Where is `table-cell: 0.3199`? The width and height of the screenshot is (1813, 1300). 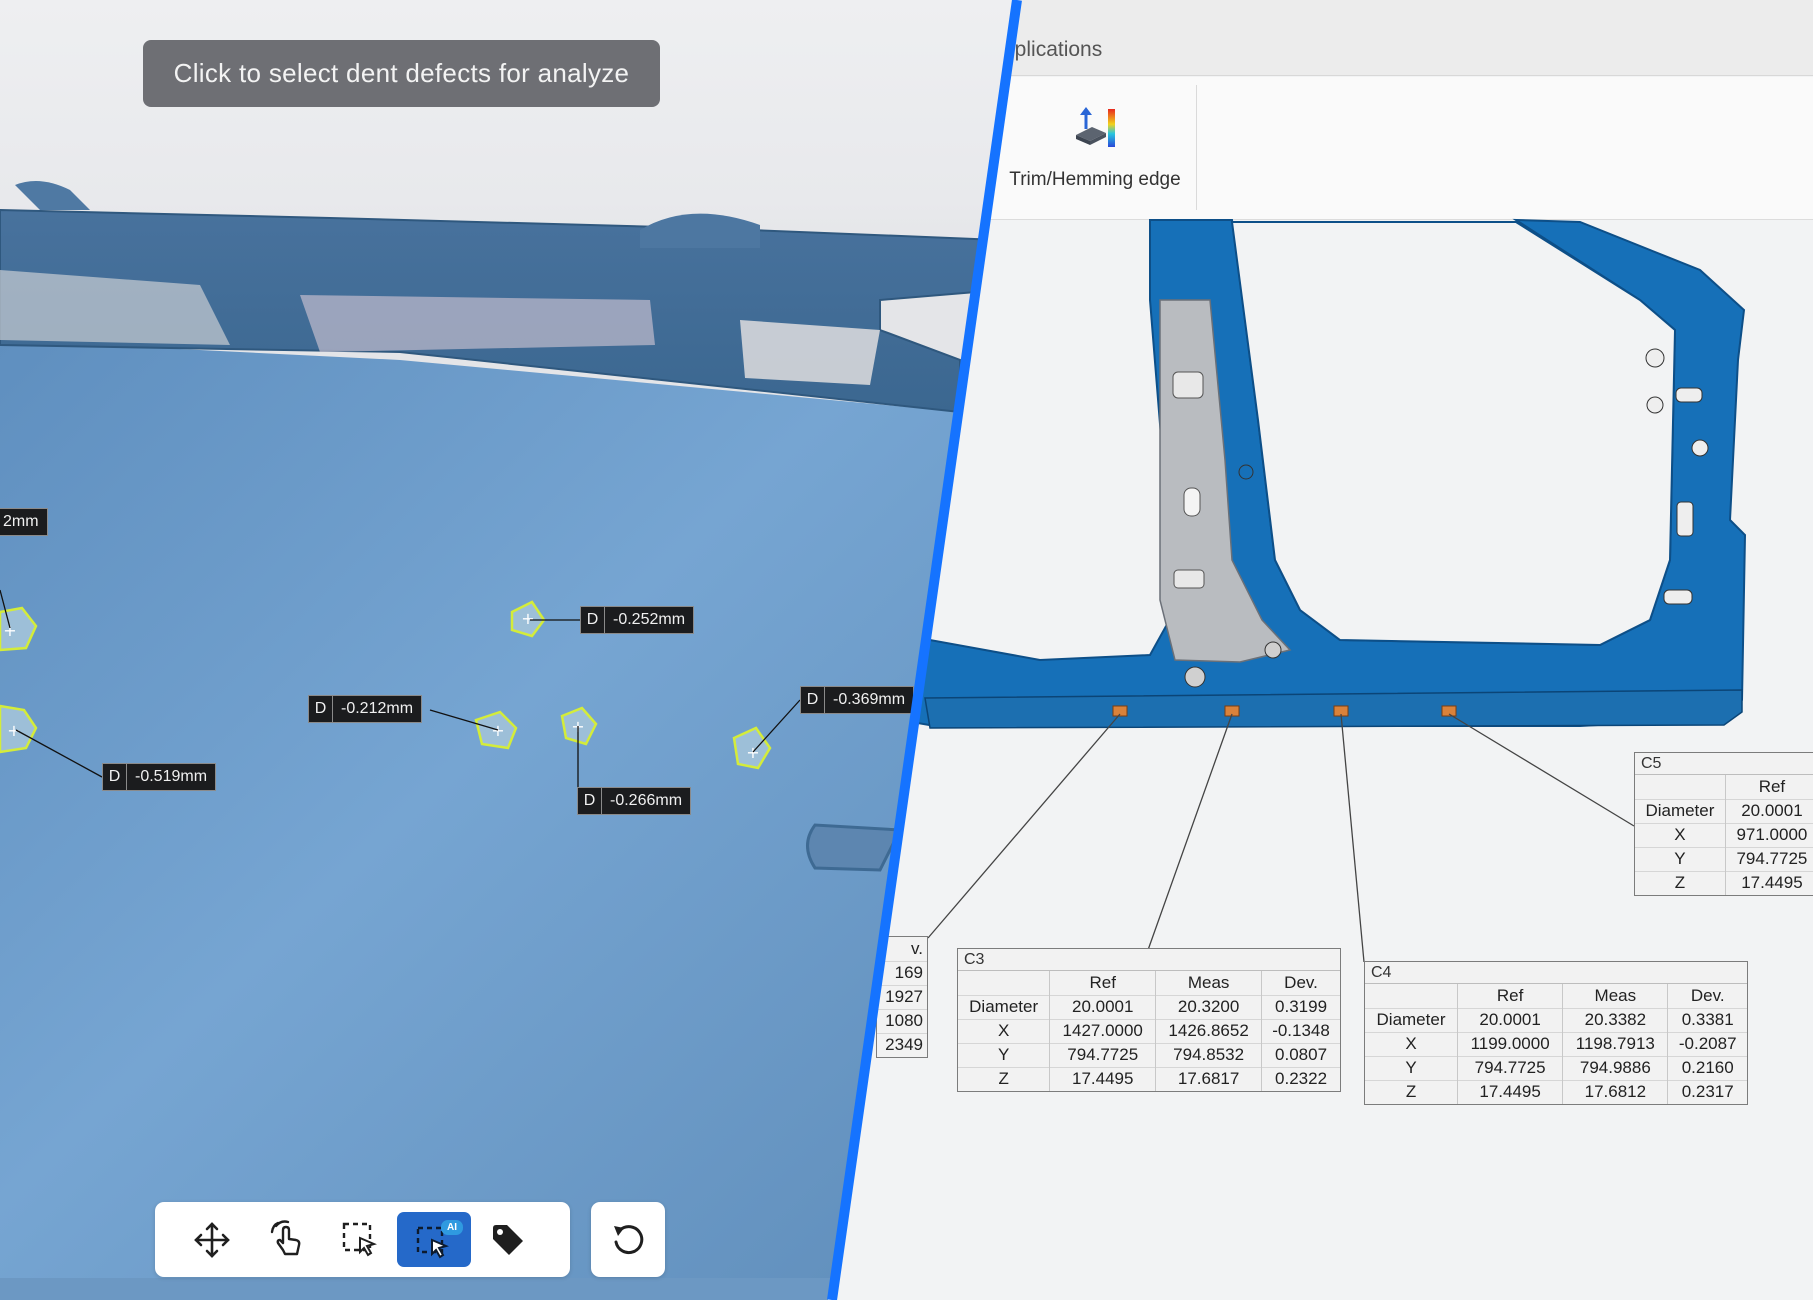
table-cell: 0.3199 is located at coordinates (1300, 1006).